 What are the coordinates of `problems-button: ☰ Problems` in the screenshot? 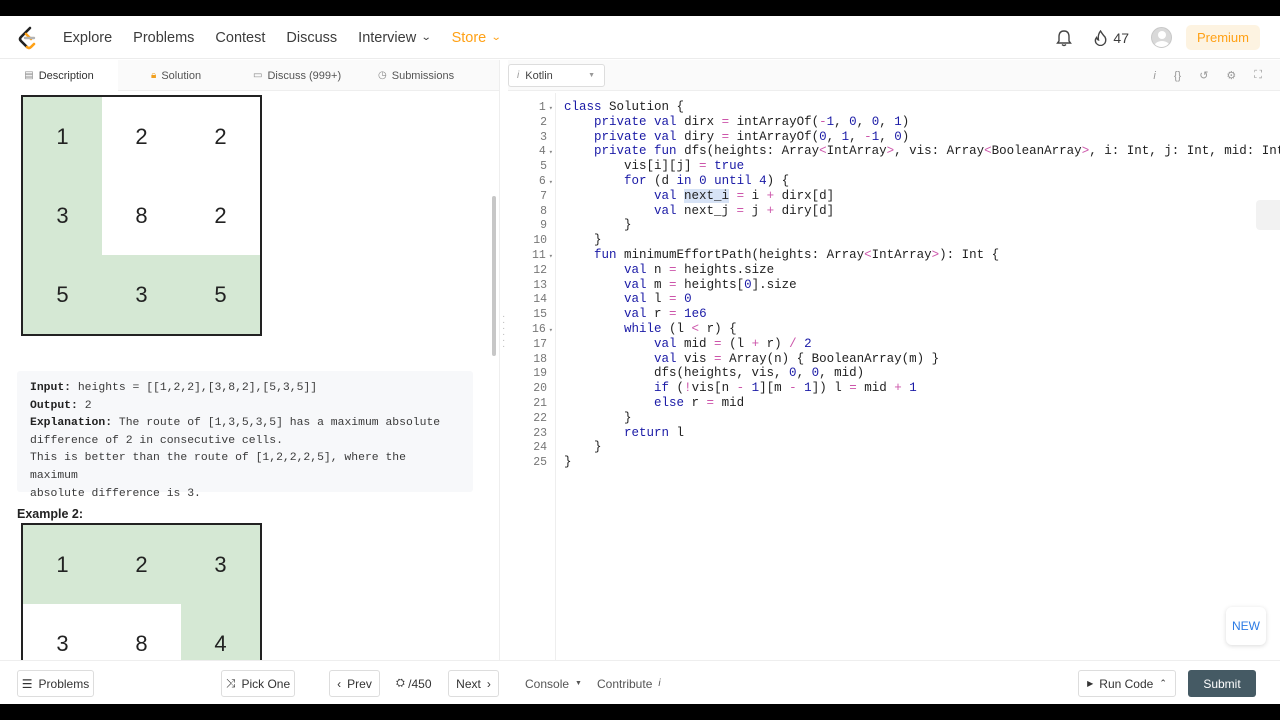 It's located at (55, 683).